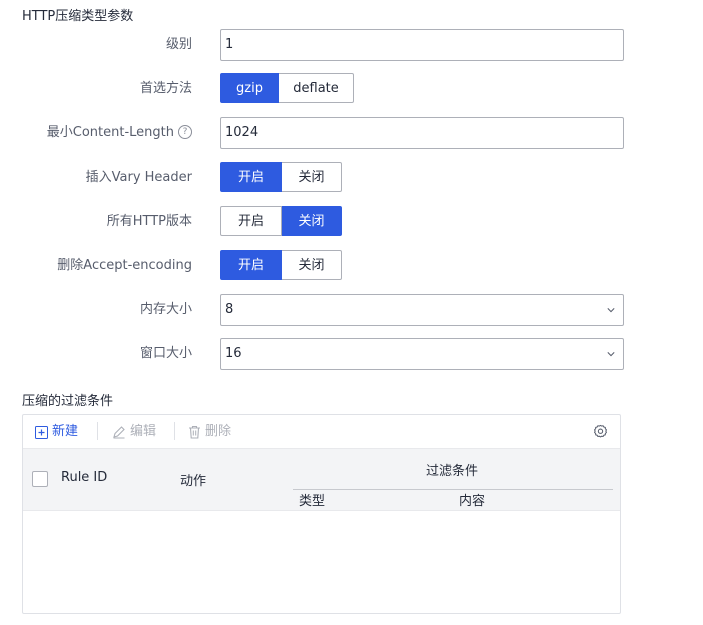 The height and width of the screenshot is (625, 703). What do you see at coordinates (452, 471) in the screenshot?
I see `column-group-filter: 过滤条件` at bounding box center [452, 471].